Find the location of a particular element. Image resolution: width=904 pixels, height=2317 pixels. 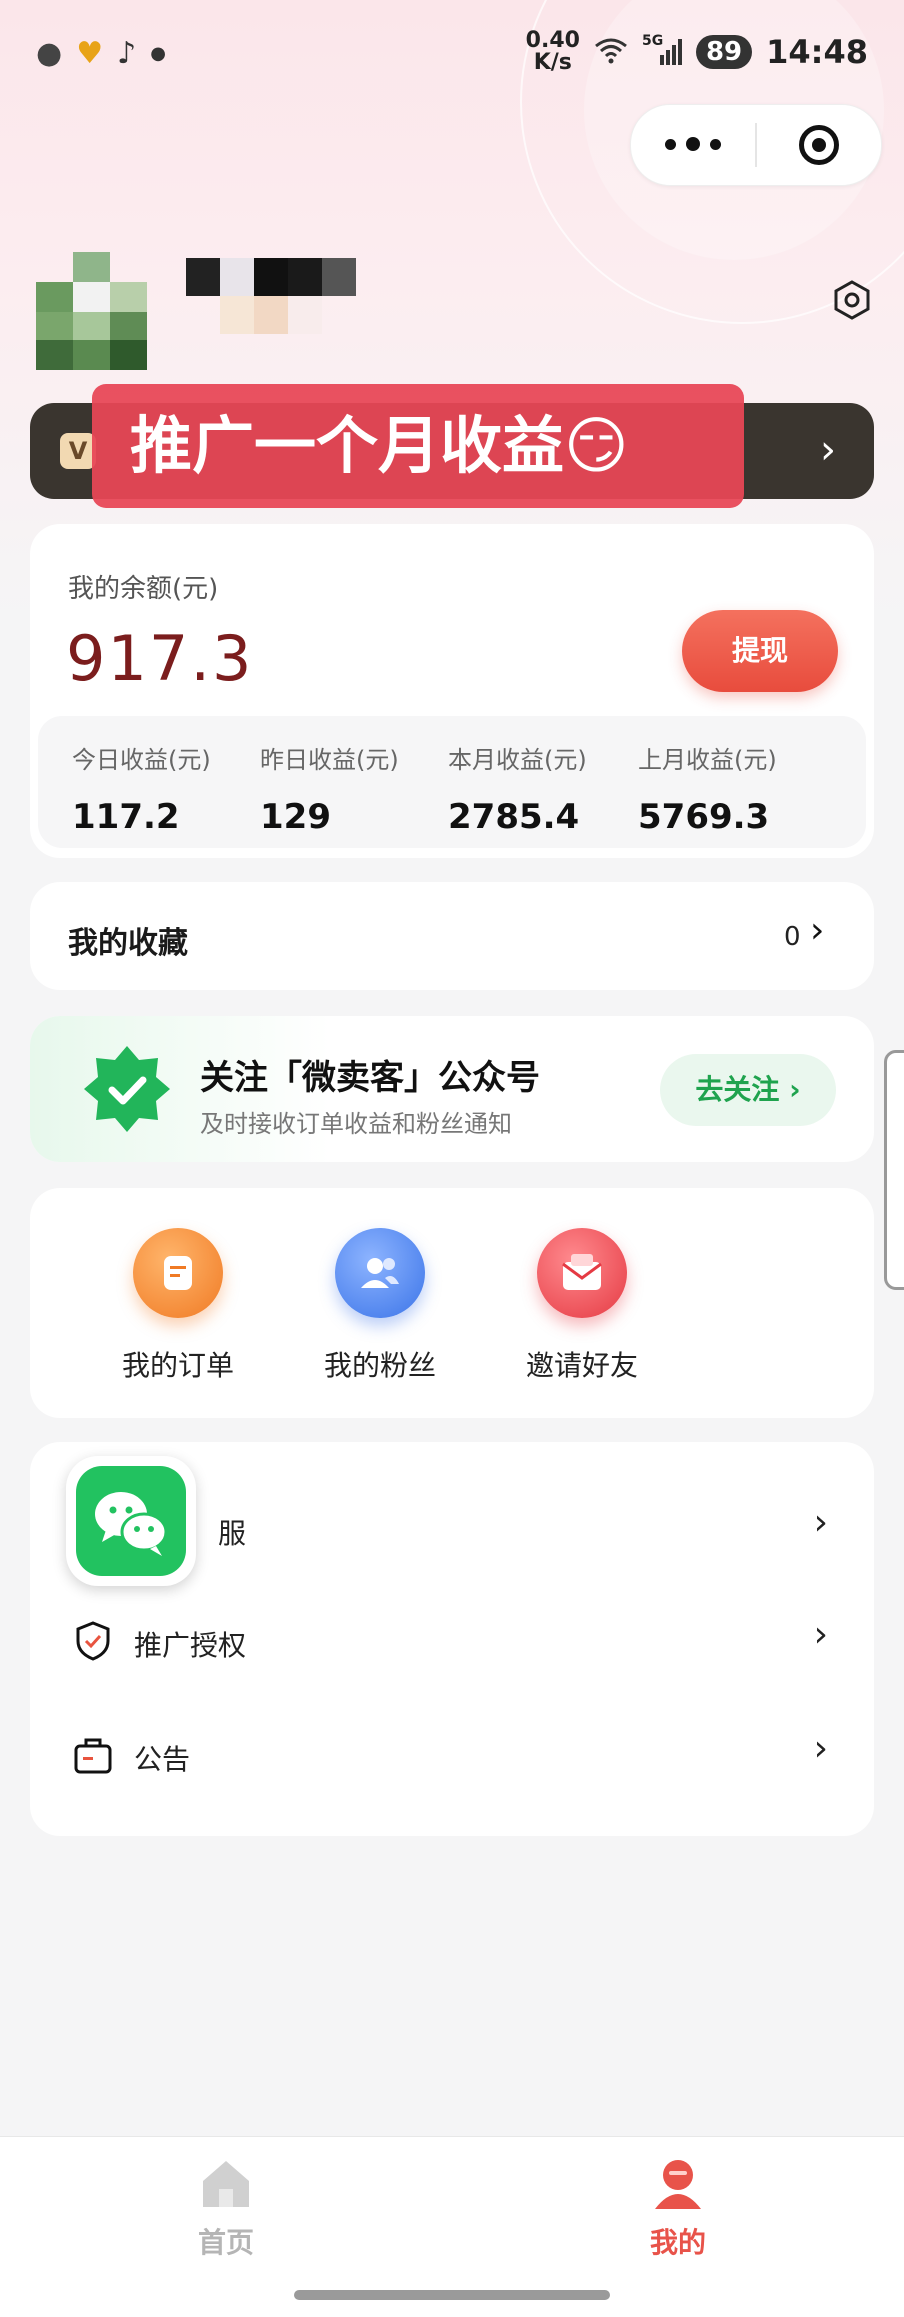

shortcuts-card: 我的订单 我的粉丝 邀请好友 is located at coordinates (452, 1303).